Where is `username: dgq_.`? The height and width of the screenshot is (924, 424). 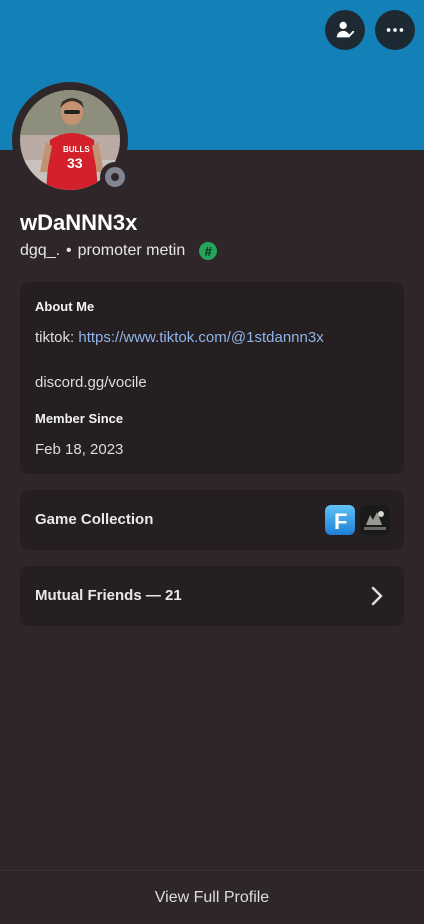
username: dgq_. is located at coordinates (40, 250).